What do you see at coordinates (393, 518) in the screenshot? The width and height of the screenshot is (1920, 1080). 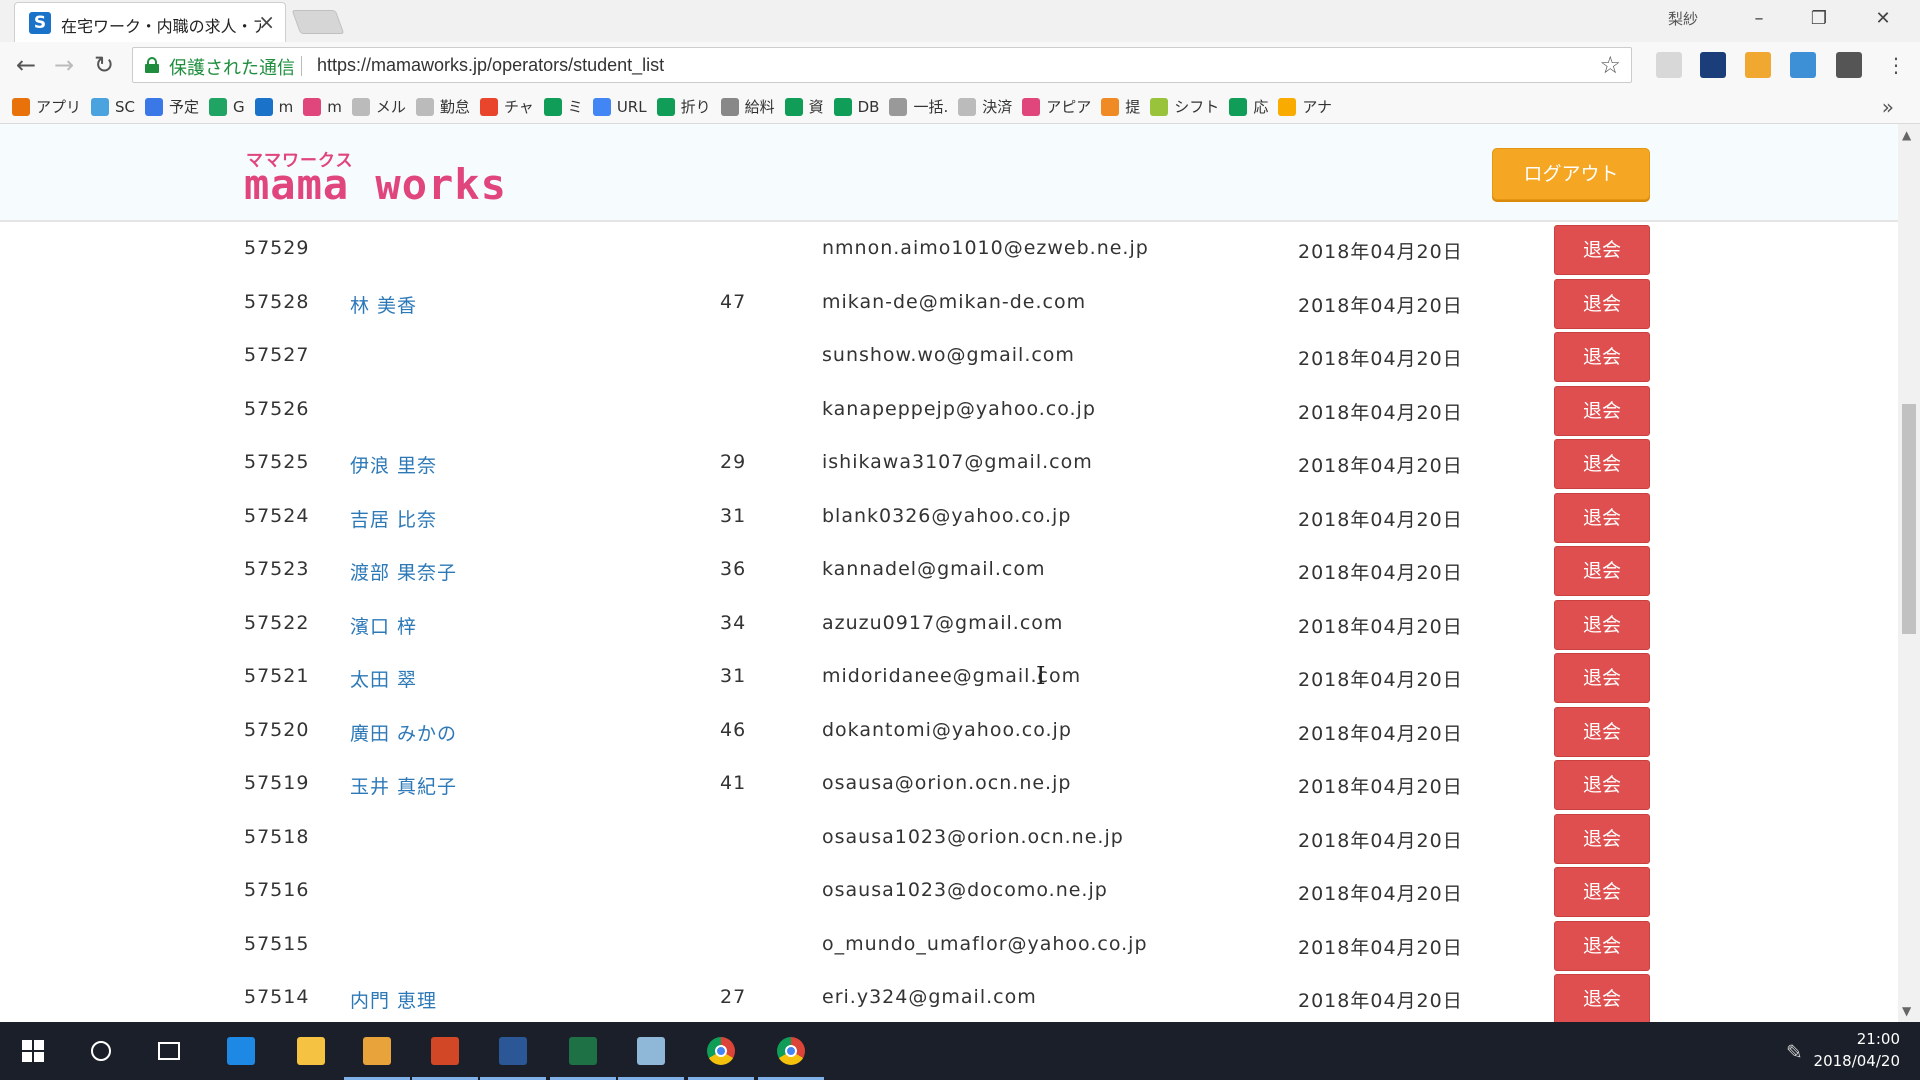 I see `student-name-link: 吉居 比奈` at bounding box center [393, 518].